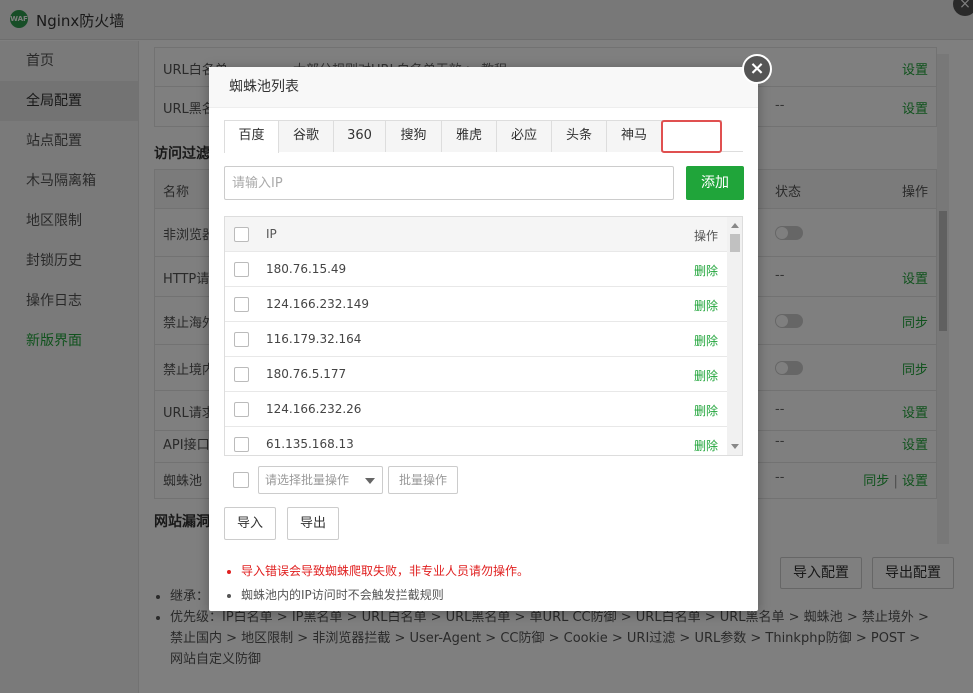 The height and width of the screenshot is (693, 973). What do you see at coordinates (715, 183) in the screenshot?
I see `add-button: 添加` at bounding box center [715, 183].